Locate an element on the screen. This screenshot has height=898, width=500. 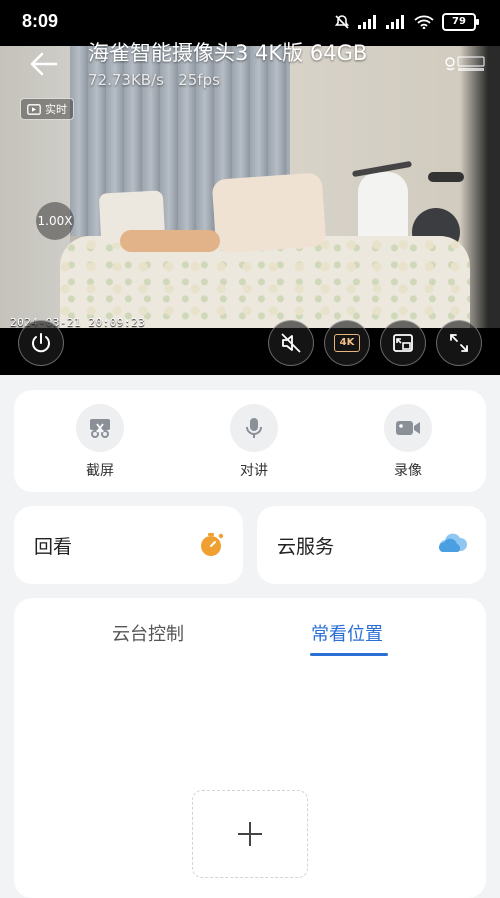
plus-icon is located at coordinates (250, 834).